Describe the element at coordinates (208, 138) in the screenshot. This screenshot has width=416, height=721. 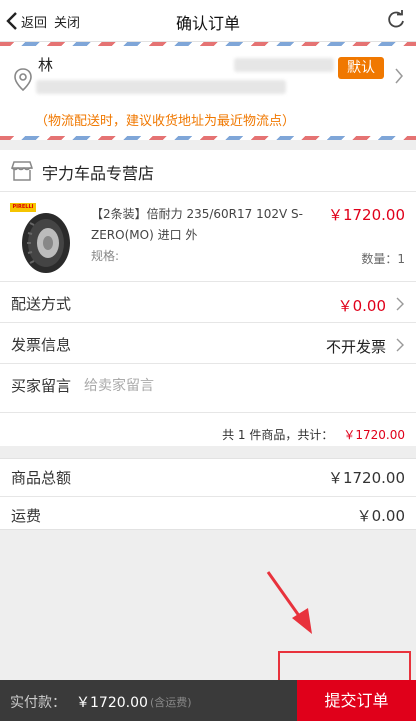
I see `airmail-border-bottom` at that location.